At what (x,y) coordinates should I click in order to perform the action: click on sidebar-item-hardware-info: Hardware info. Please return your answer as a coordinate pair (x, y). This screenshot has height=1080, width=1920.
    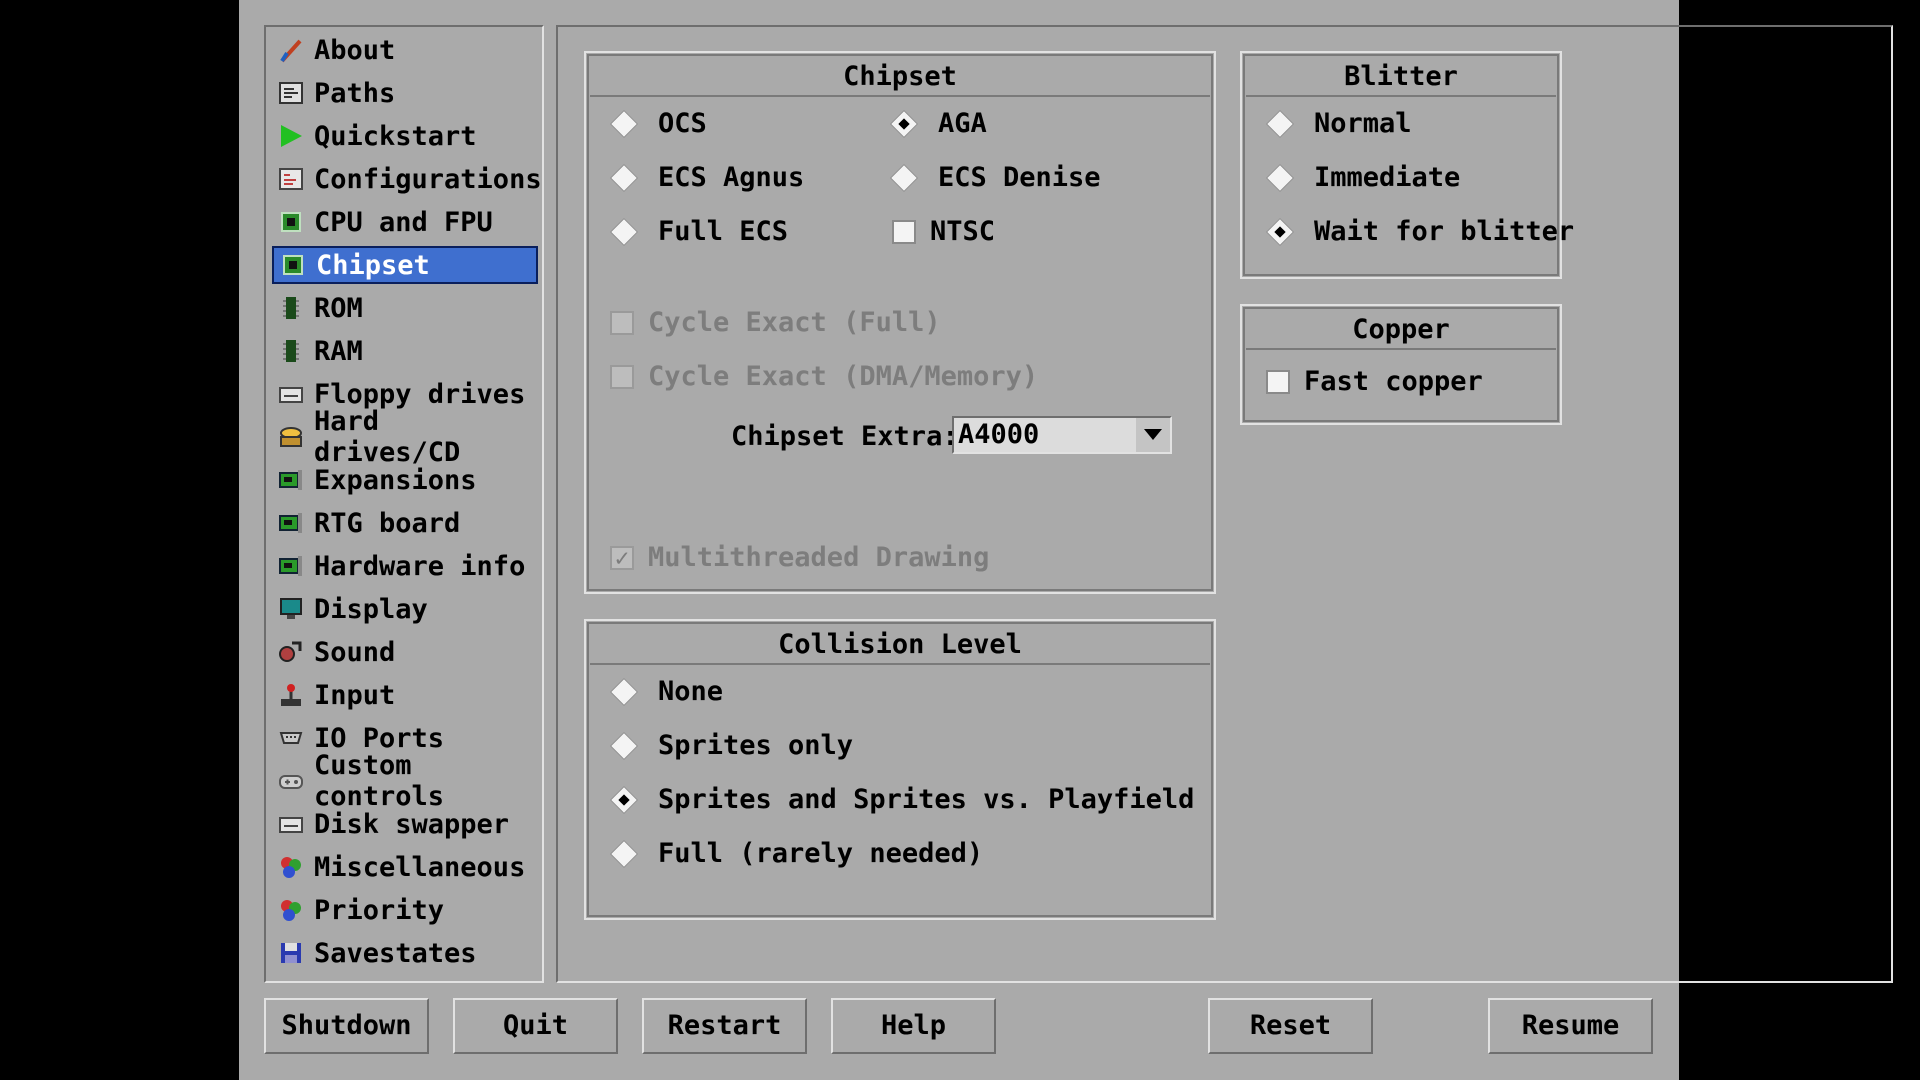
    Looking at the image, I should click on (405, 566).